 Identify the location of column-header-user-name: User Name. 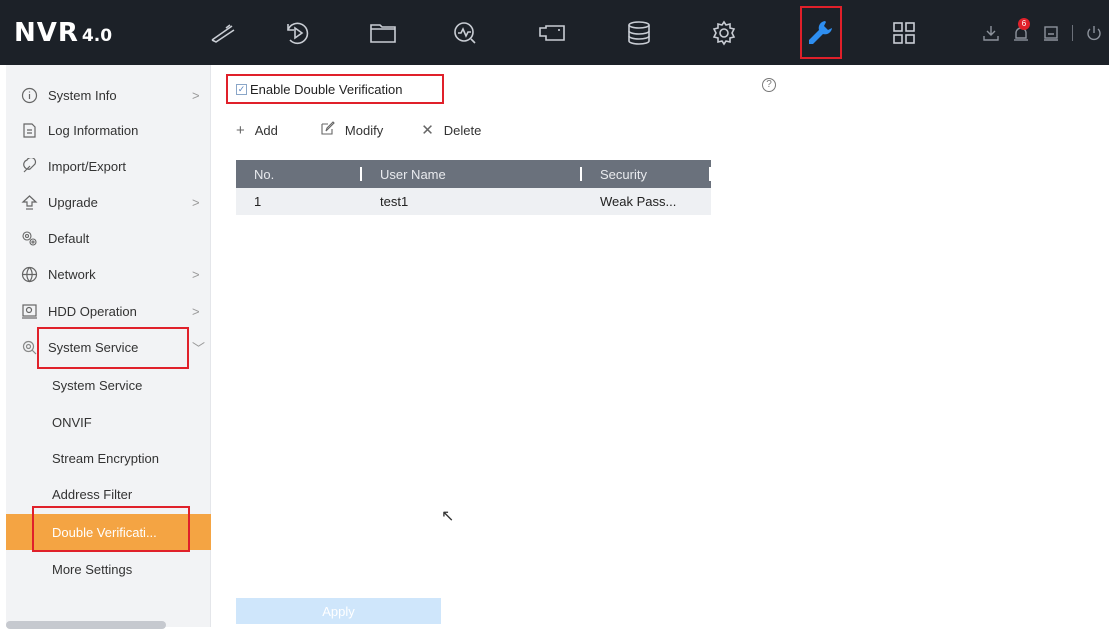
(472, 174).